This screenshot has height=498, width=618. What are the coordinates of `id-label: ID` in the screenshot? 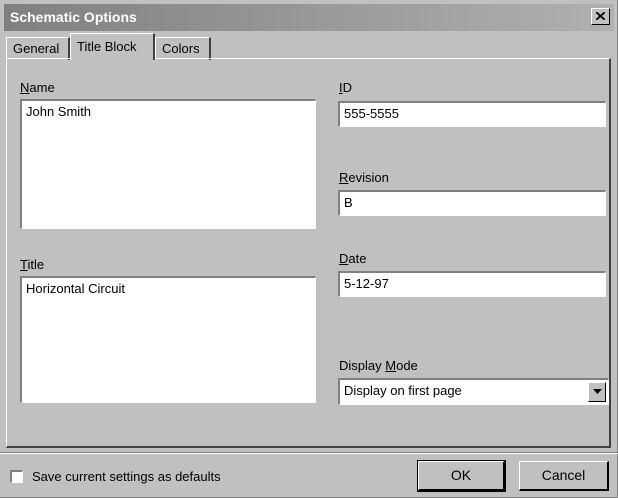 It's located at (346, 87).